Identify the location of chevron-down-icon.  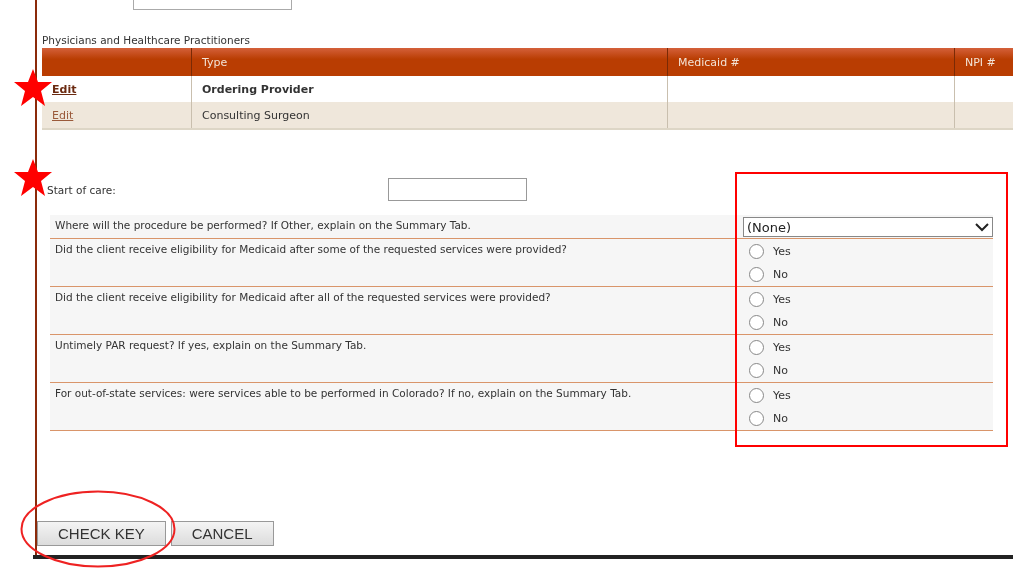
(982, 227).